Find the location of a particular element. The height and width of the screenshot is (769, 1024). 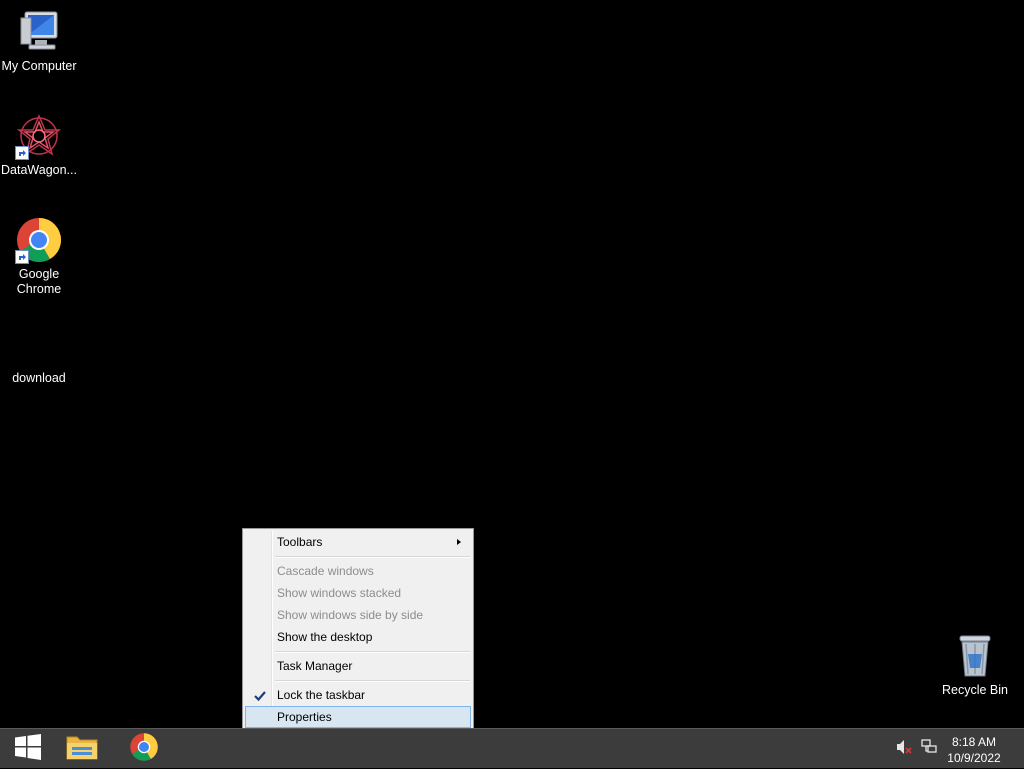

menu-item-label: Show windows side by side is located at coordinates (350, 615).